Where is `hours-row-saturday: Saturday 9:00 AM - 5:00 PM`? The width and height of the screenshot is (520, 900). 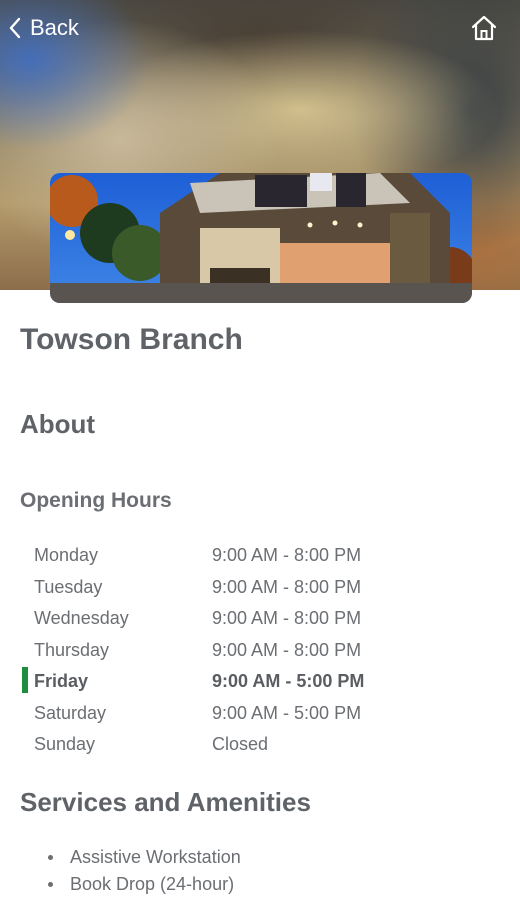 hours-row-saturday: Saturday 9:00 AM - 5:00 PM is located at coordinates (260, 714).